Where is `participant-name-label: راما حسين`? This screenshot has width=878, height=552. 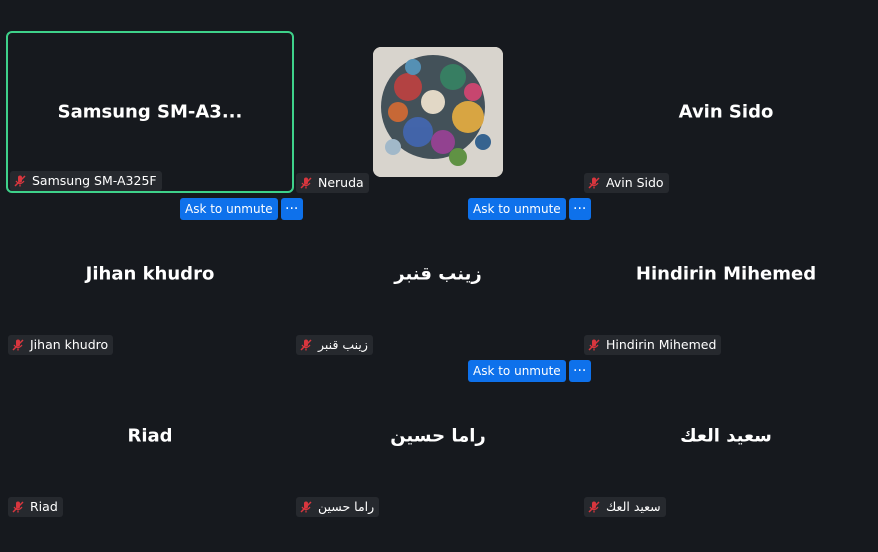 participant-name-label: راما حسين is located at coordinates (338, 507).